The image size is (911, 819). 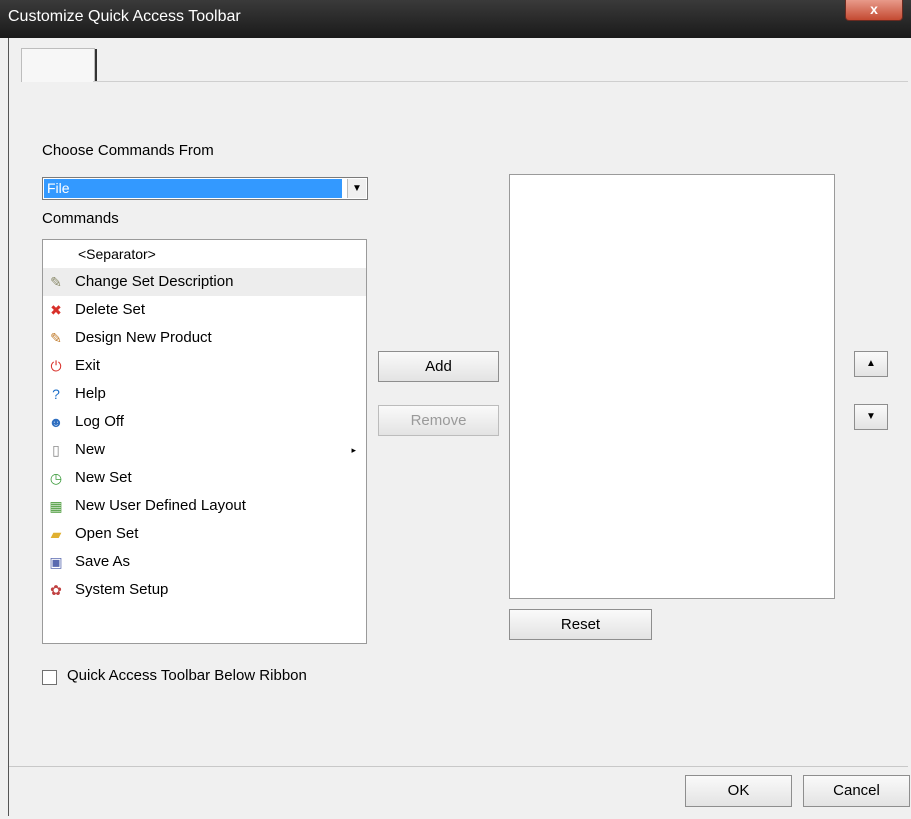 What do you see at coordinates (160, 505) in the screenshot?
I see `list-item-label: New User Defined Layout` at bounding box center [160, 505].